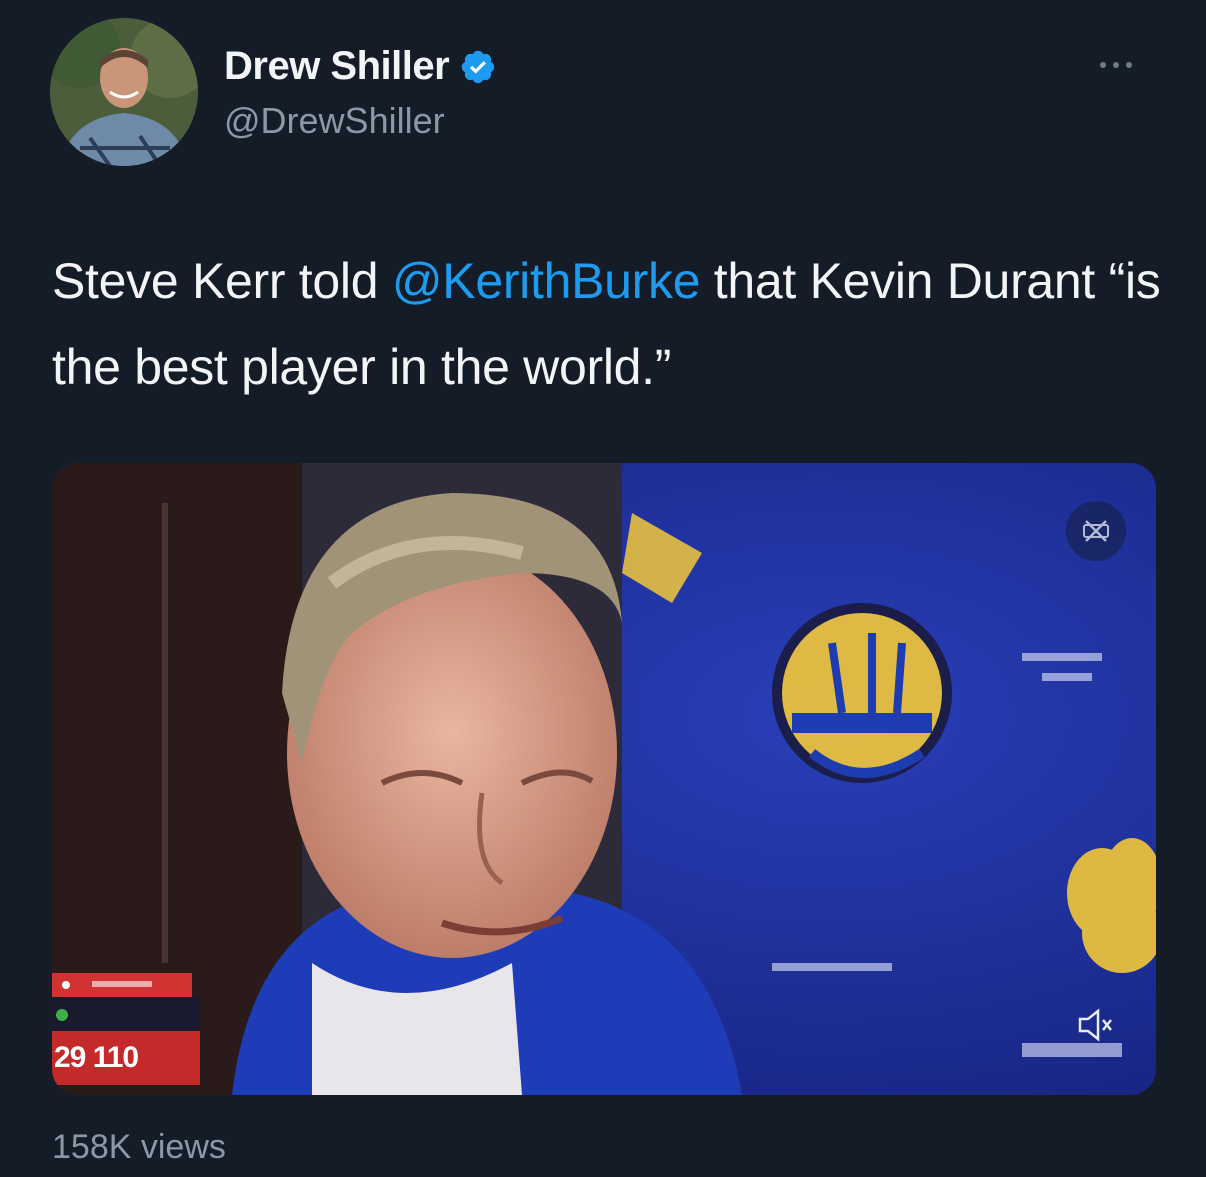 This screenshot has height=1177, width=1206. What do you see at coordinates (1096, 531) in the screenshot?
I see `settings-icon` at bounding box center [1096, 531].